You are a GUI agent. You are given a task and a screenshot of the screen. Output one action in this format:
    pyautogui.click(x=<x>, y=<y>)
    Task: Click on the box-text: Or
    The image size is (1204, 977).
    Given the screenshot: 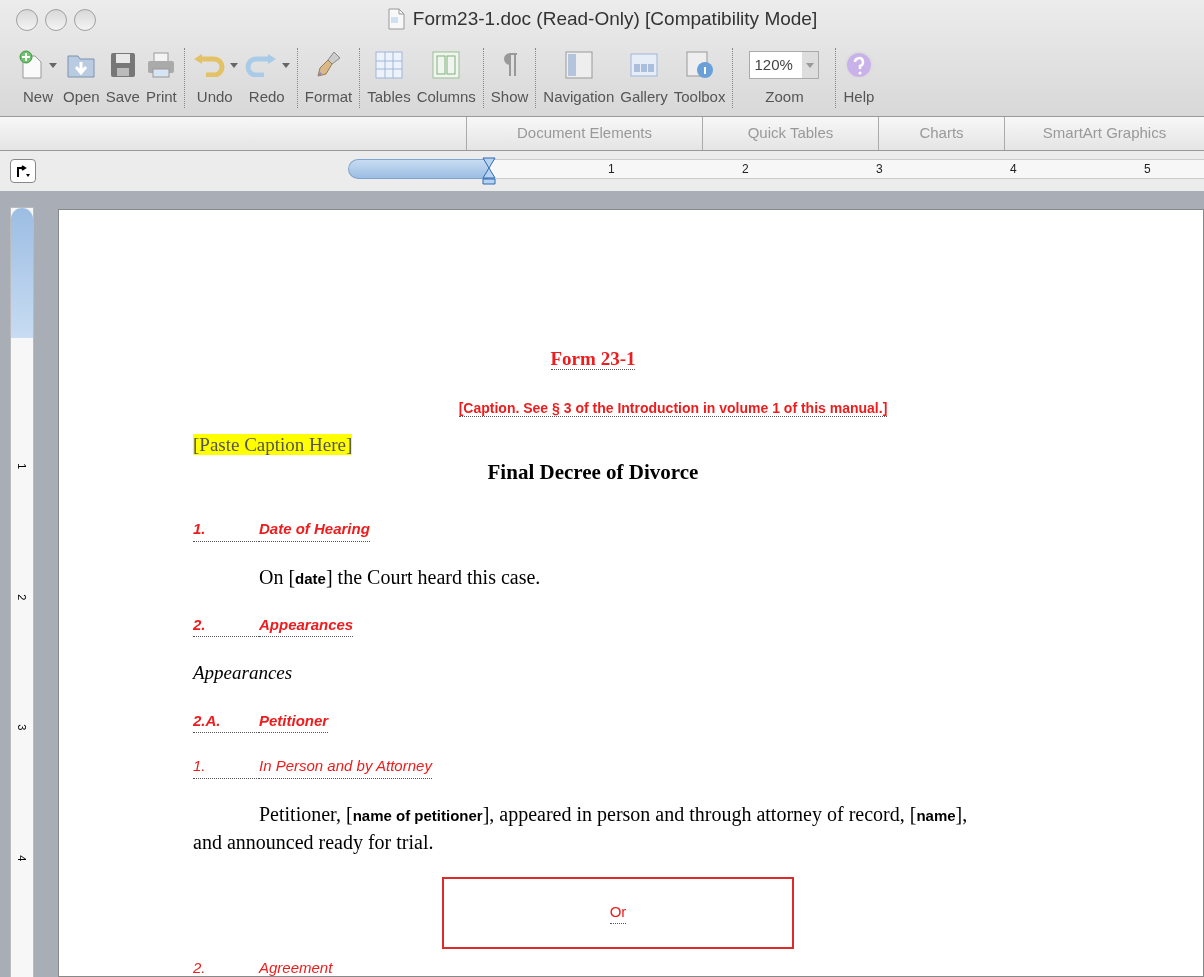 What is the action you would take?
    pyautogui.click(x=618, y=912)
    